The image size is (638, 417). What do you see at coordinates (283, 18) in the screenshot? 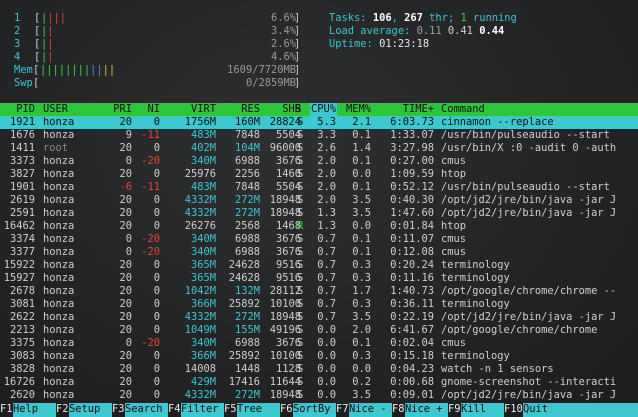
I see `cpu-1-value: 6.6%` at bounding box center [283, 18].